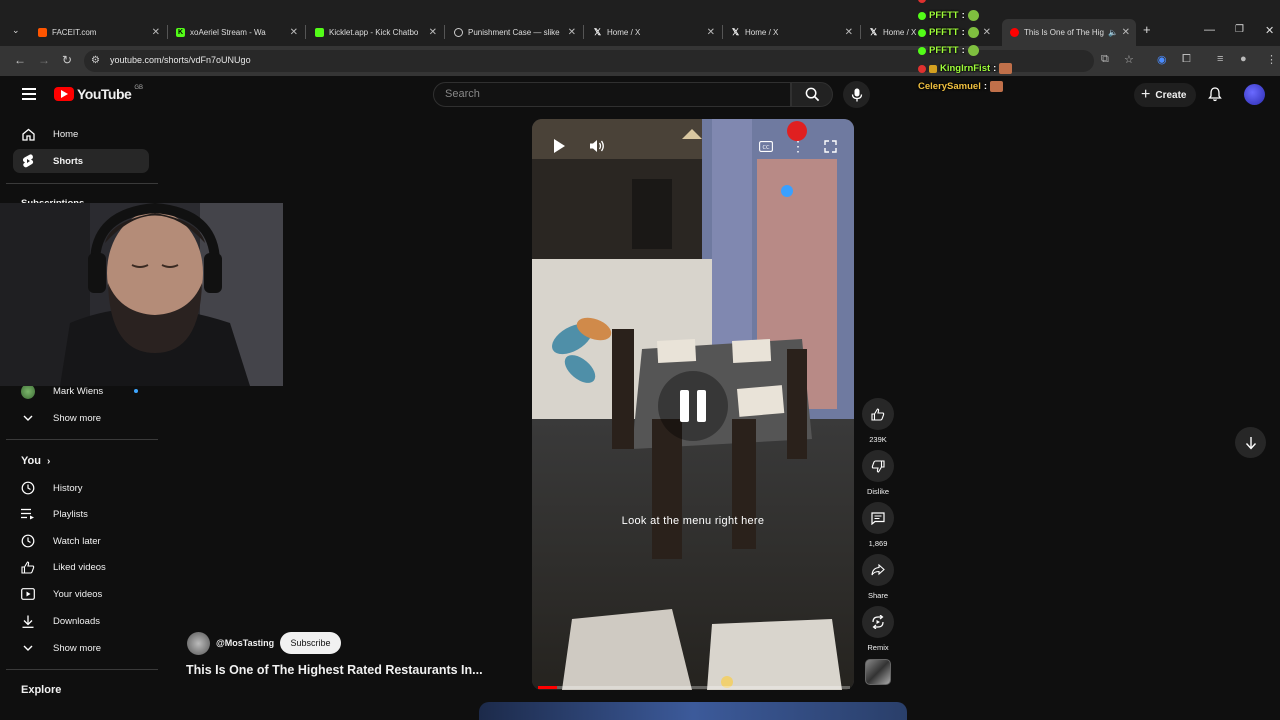 The image size is (1280, 720). Describe the element at coordinates (20, 60) in the screenshot. I see `back-arrow-icon: ←` at that location.